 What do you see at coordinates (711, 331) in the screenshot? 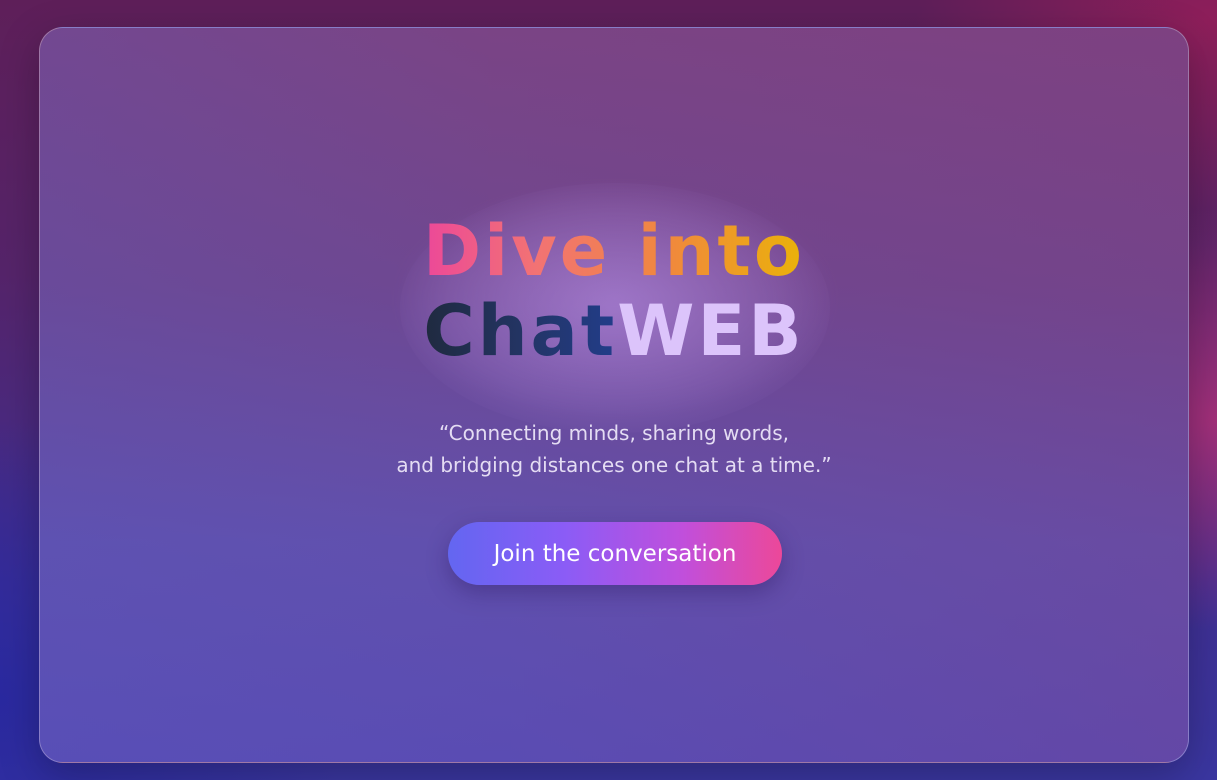
I see `brand-web-text: WEB` at bounding box center [711, 331].